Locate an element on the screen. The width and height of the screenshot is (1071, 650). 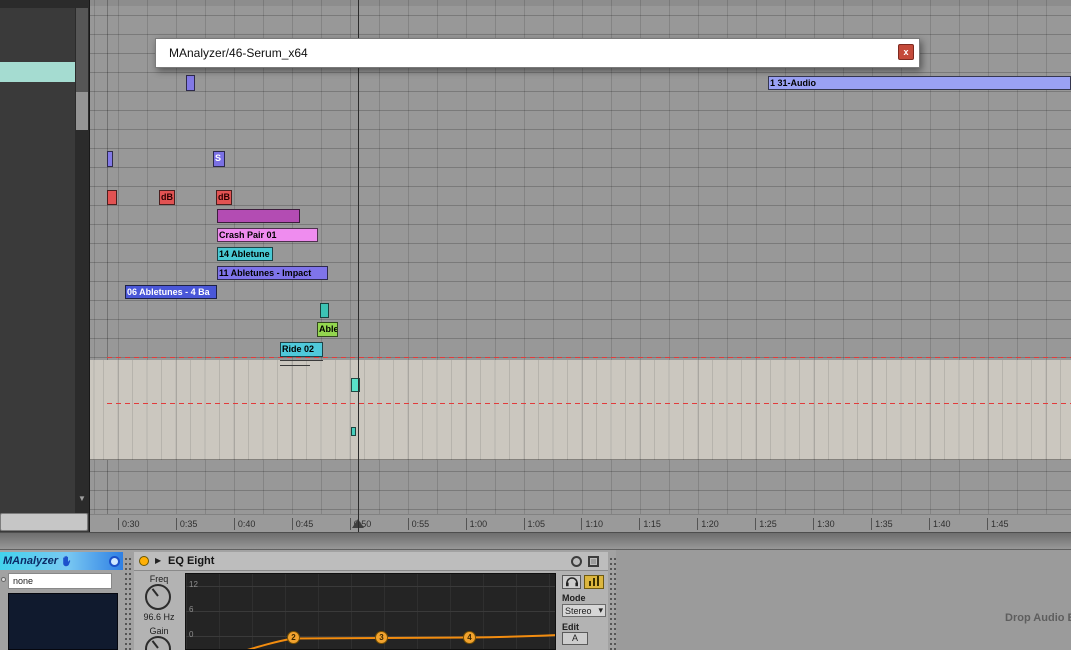
eq-band-node-2: 2 is located at coordinates (293, 637).